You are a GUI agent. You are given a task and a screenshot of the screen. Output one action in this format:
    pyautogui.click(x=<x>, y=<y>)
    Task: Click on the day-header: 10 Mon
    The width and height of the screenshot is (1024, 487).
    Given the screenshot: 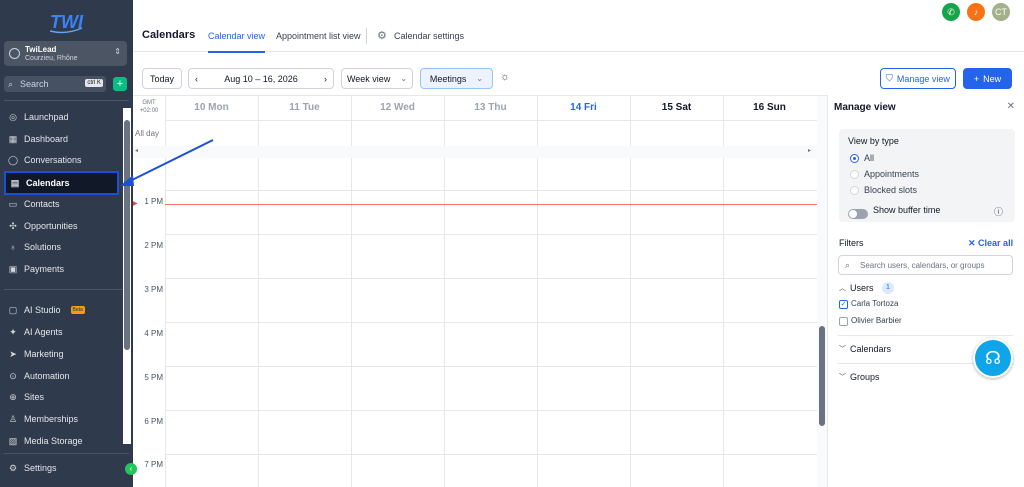 What is the action you would take?
    pyautogui.click(x=211, y=107)
    